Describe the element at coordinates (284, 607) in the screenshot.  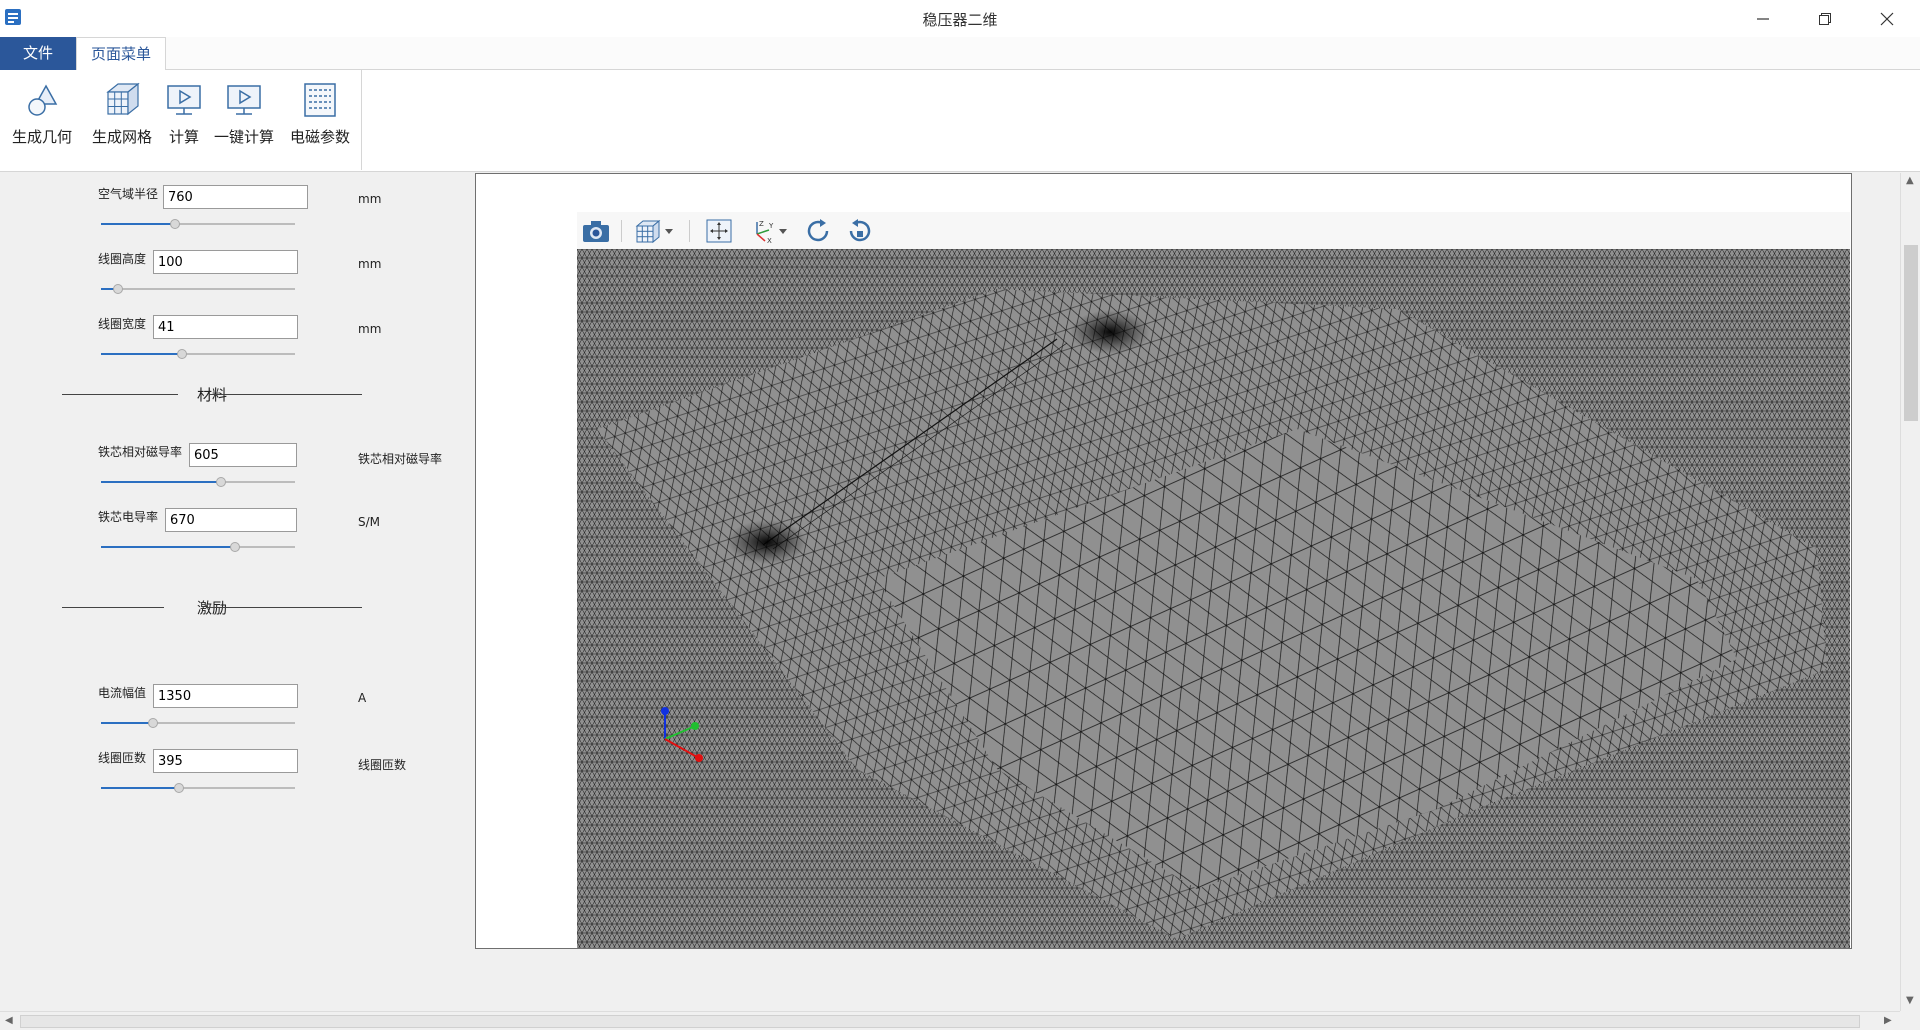
I see `section-divider` at that location.